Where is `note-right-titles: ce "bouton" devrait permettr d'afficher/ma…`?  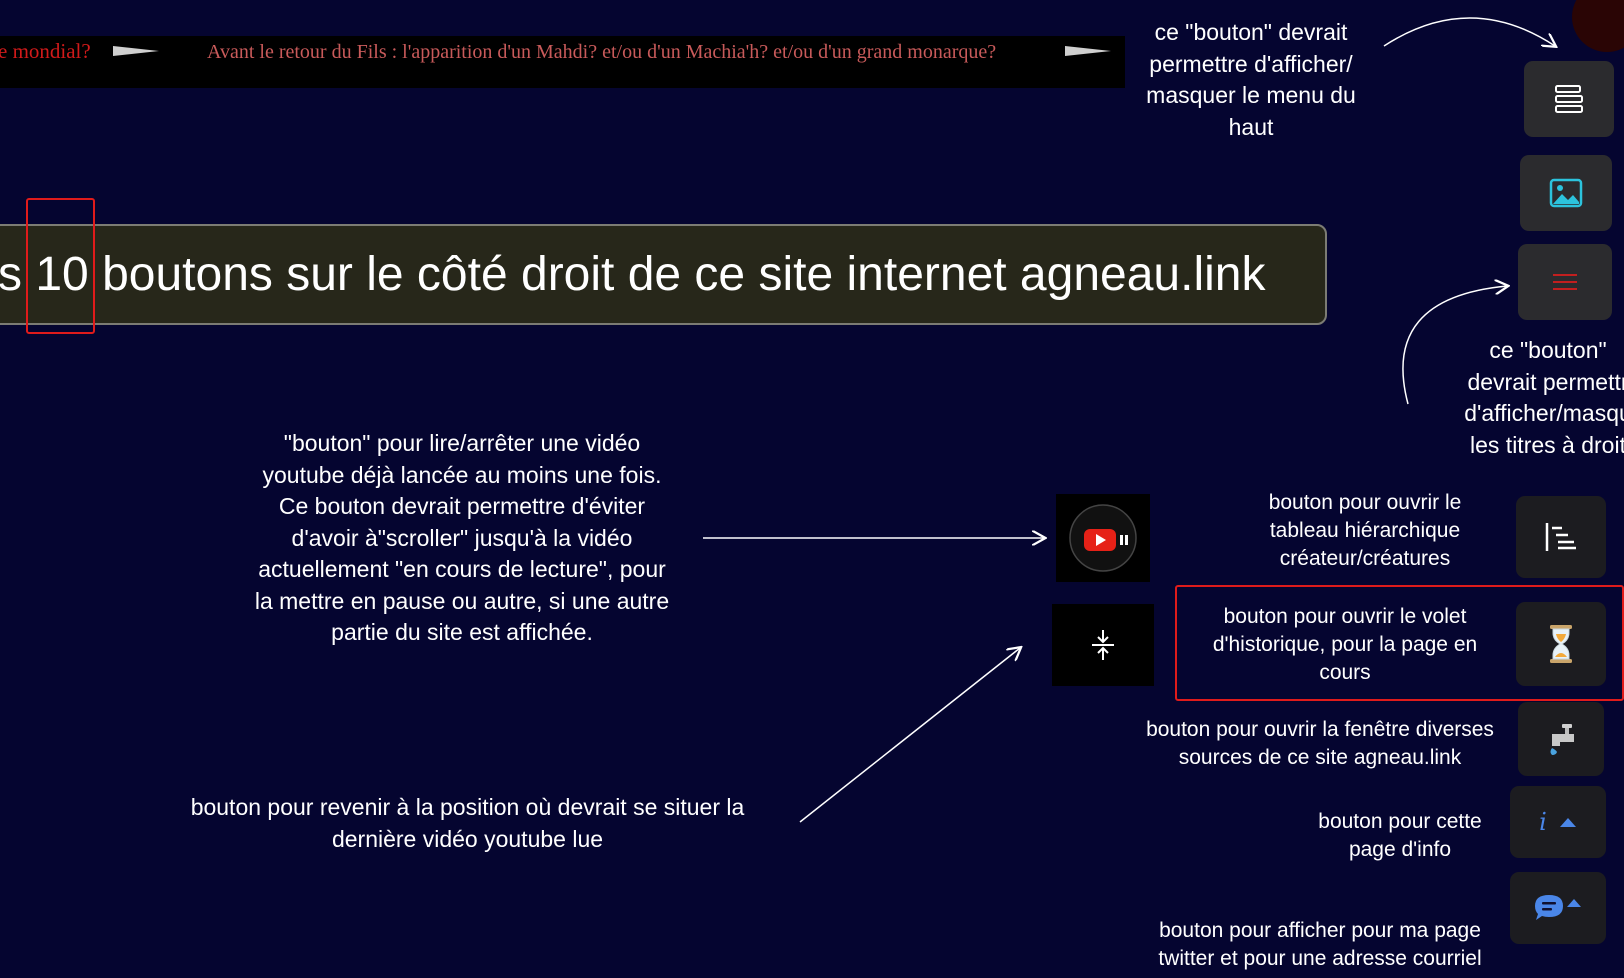
note-right-titles: ce "bouton" devrait permettr d'afficher/ma… is located at coordinates (1544, 397).